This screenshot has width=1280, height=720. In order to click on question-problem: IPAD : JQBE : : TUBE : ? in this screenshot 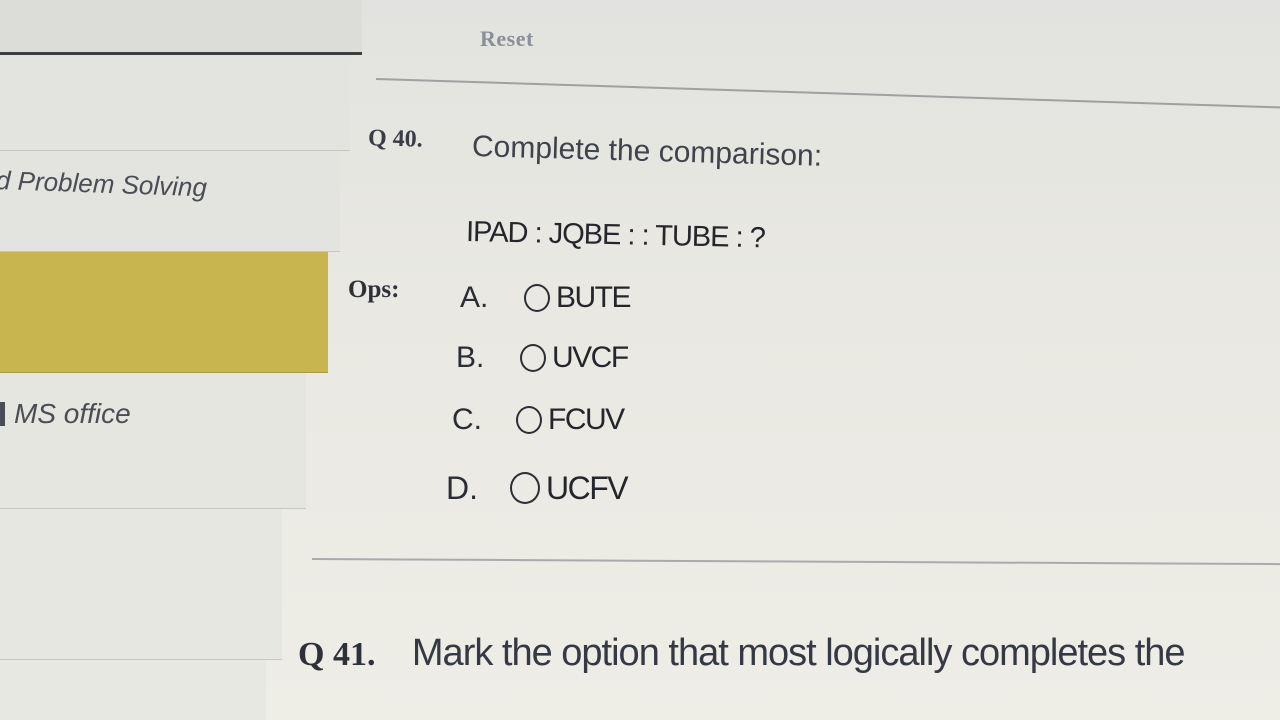, I will do `click(615, 235)`.